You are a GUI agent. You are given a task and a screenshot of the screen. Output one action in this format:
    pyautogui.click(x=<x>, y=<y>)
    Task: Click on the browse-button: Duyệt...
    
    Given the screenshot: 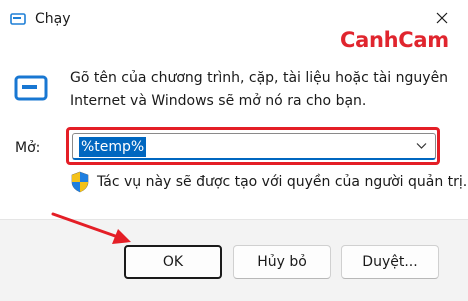 What is the action you would take?
    pyautogui.click(x=390, y=262)
    